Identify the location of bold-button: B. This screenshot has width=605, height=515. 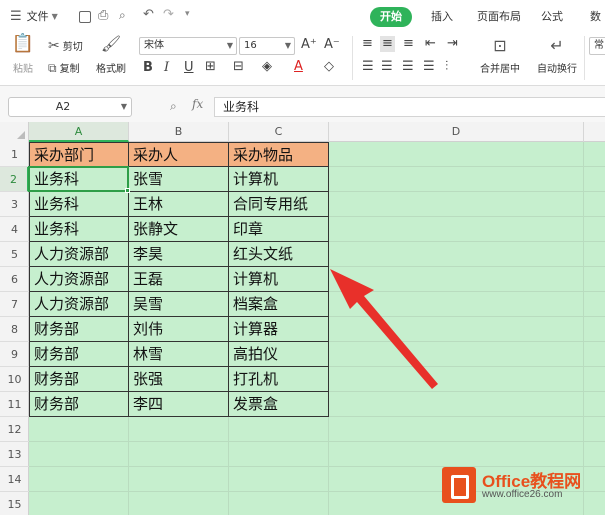
(148, 68).